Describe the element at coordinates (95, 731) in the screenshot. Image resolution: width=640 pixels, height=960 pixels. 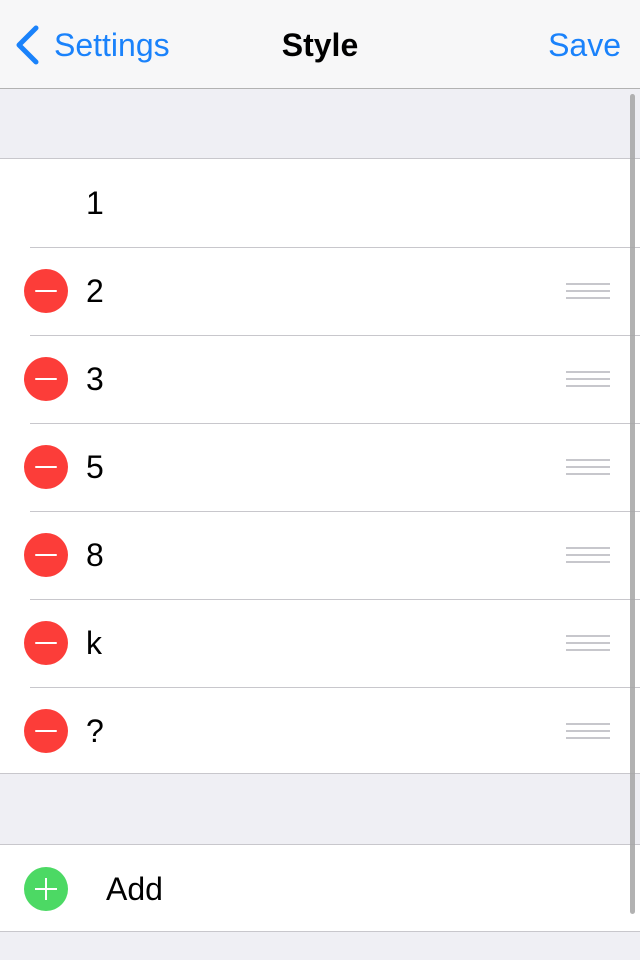
I see `list-item-label: ?` at that location.